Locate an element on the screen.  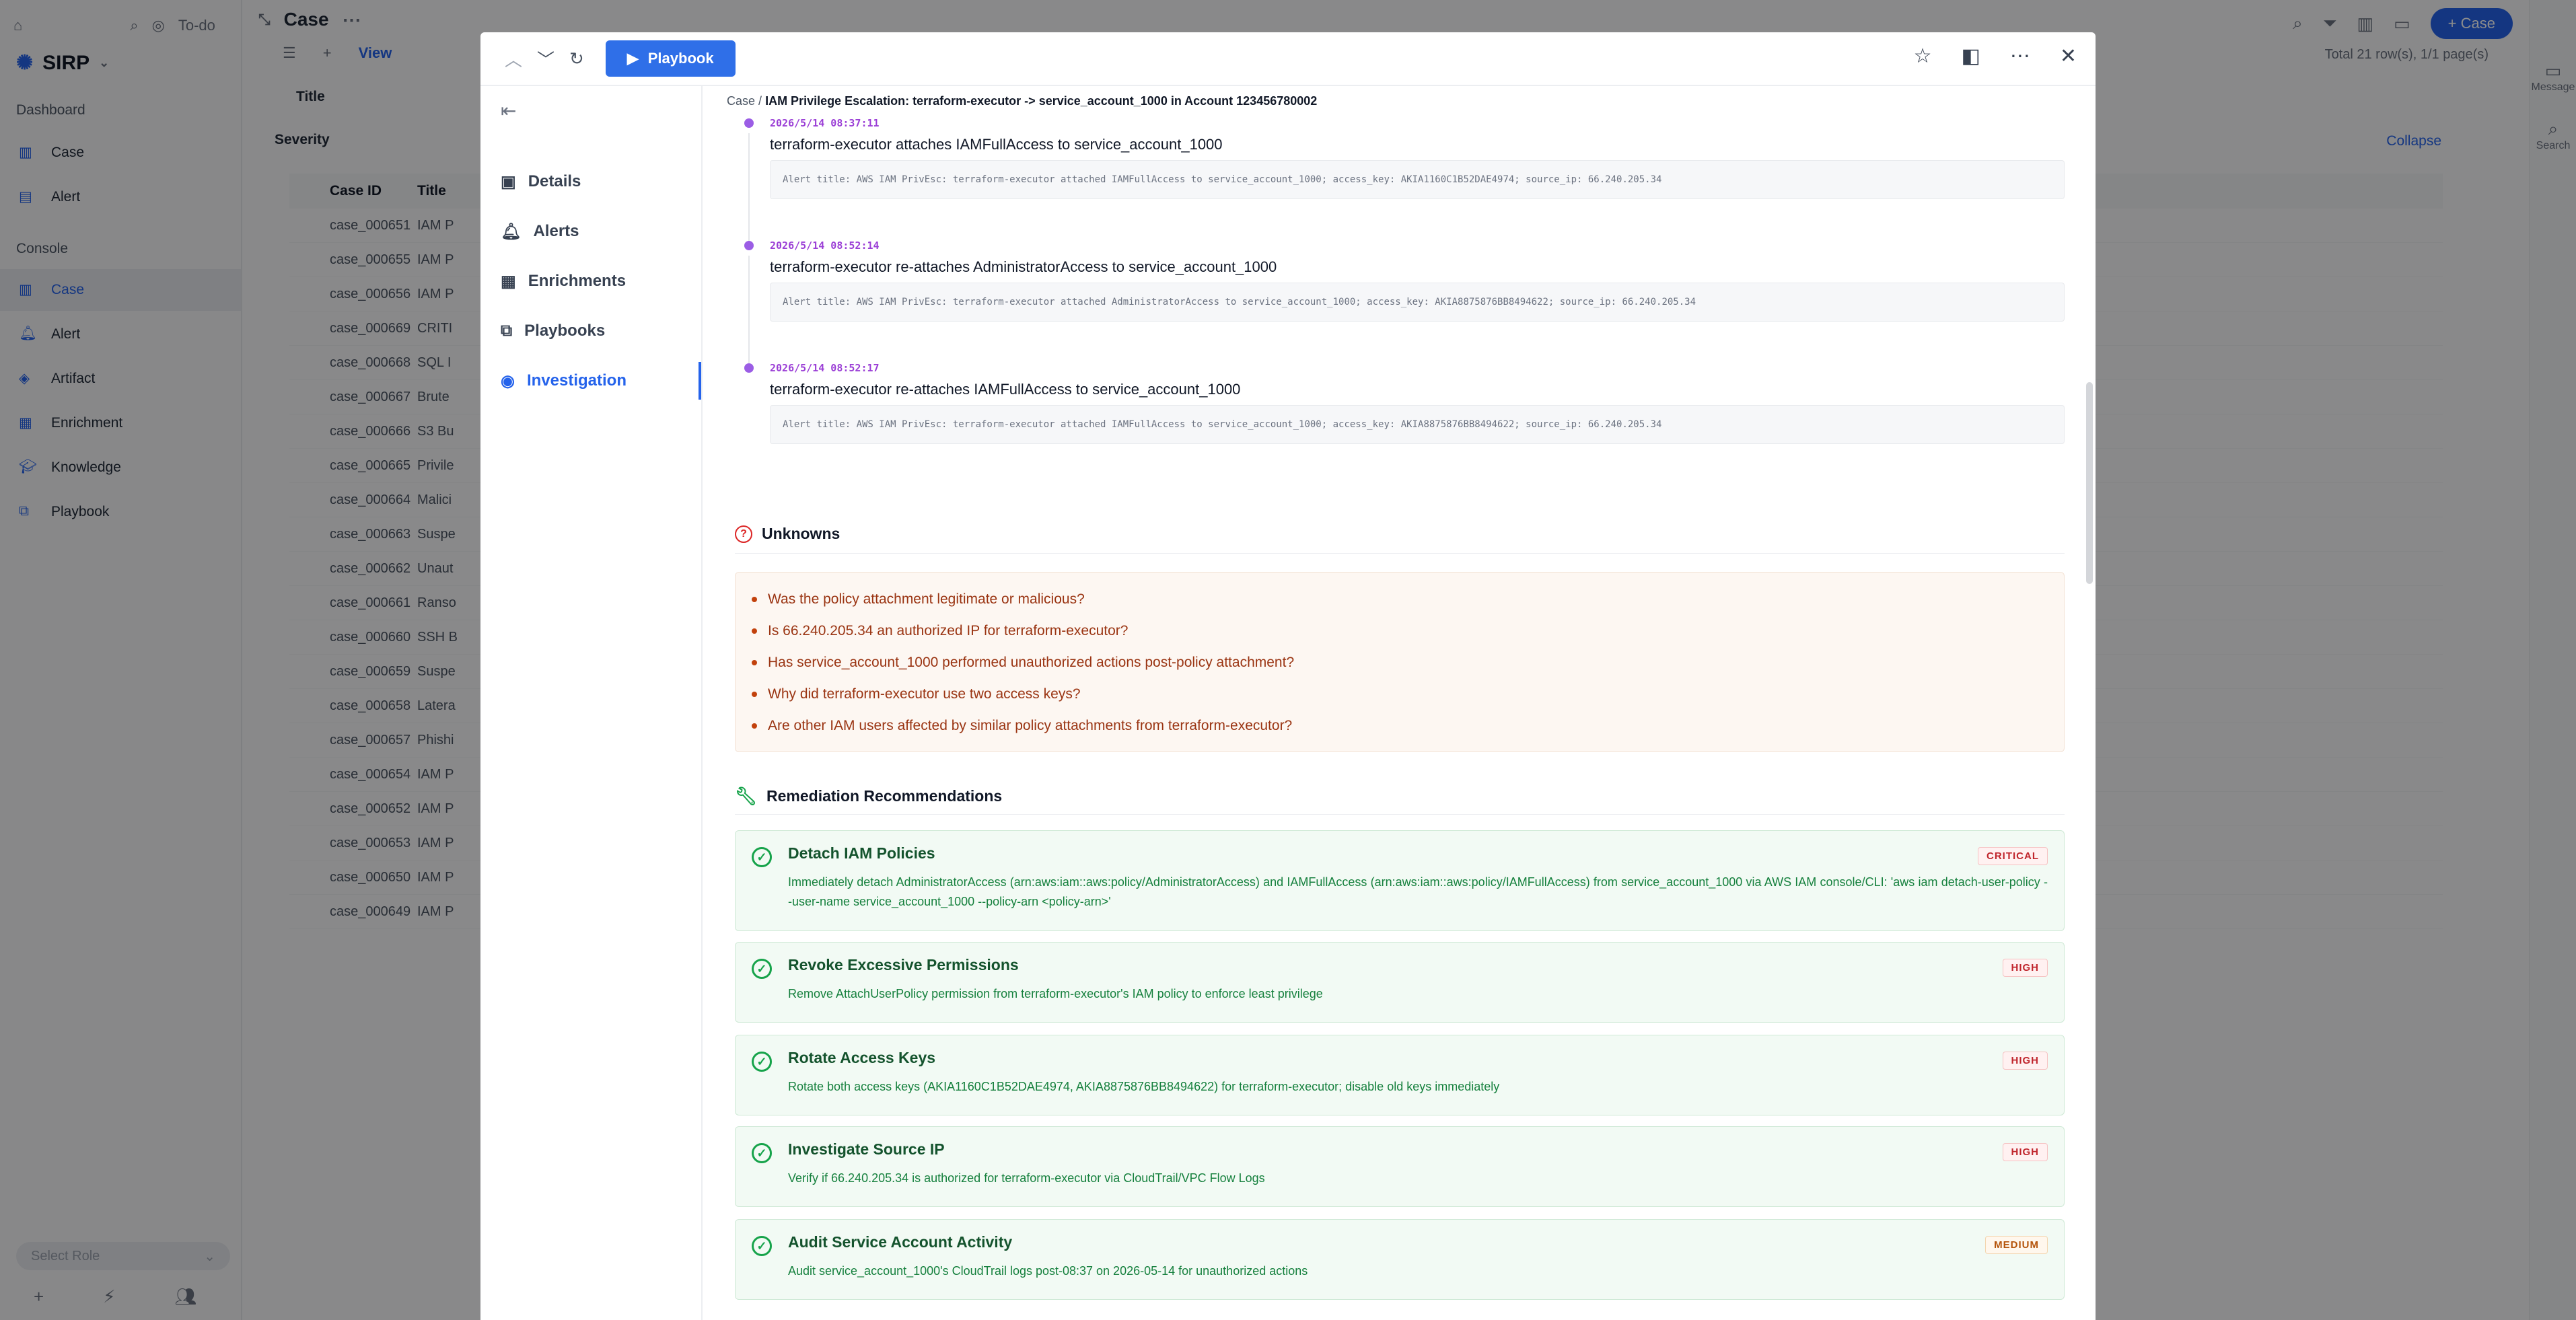
sidebar-item-label: Investigation is located at coordinates (576, 380).